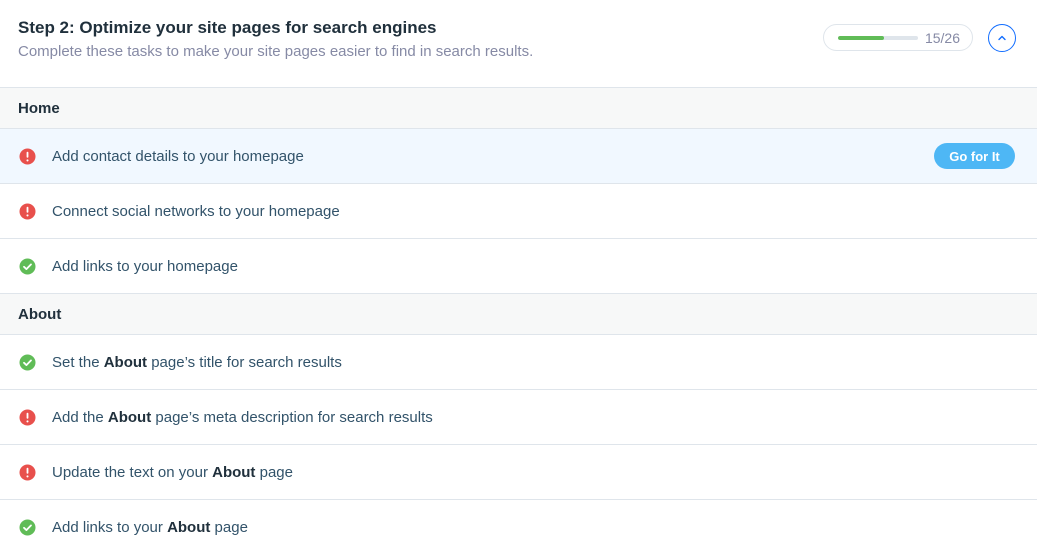 The height and width of the screenshot is (556, 1037). What do you see at coordinates (110, 527) in the screenshot?
I see `task-text-pre: Add links to your` at bounding box center [110, 527].